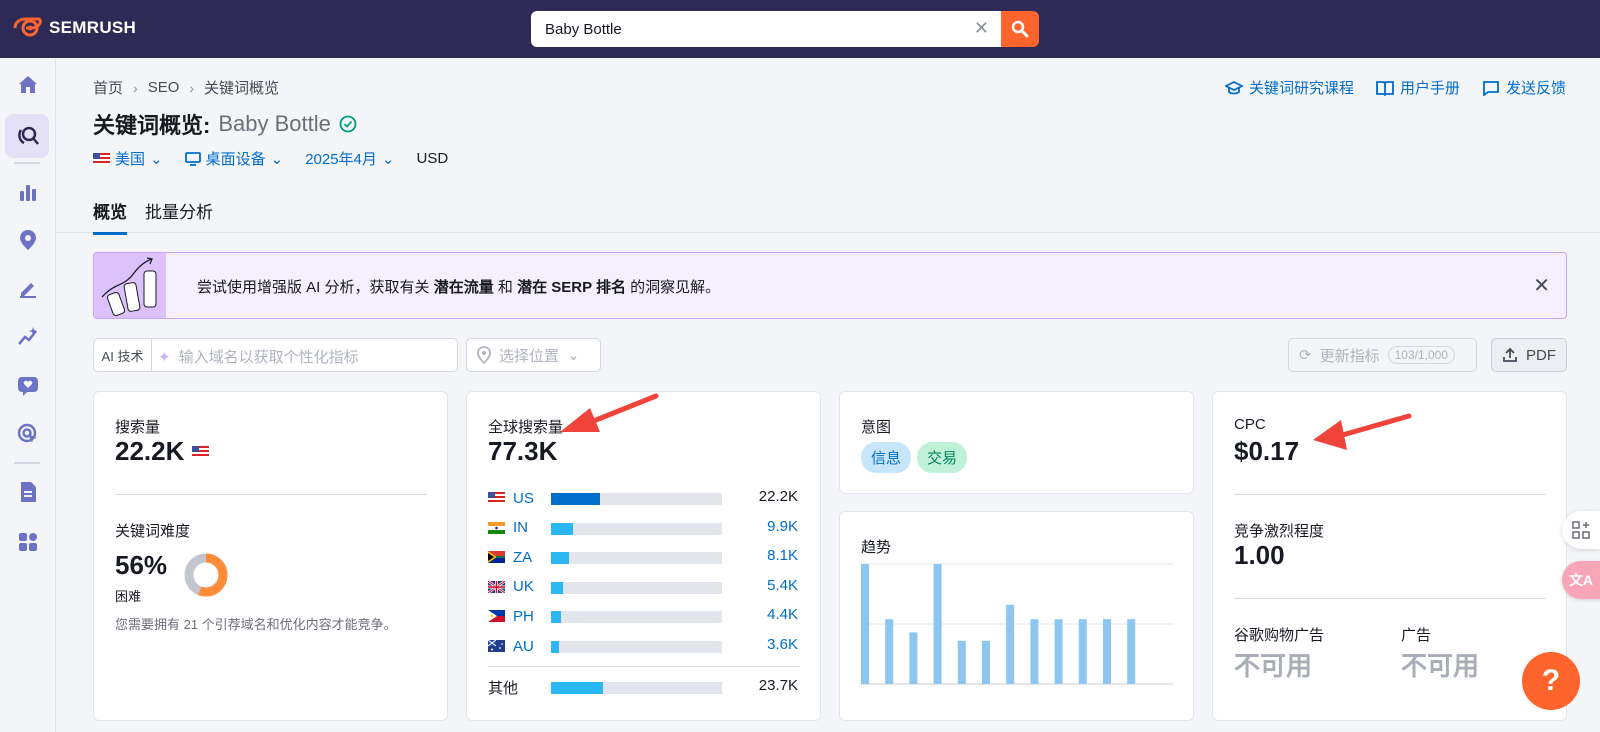  What do you see at coordinates (28, 542) in the screenshot?
I see `apps-grid-icon` at bounding box center [28, 542].